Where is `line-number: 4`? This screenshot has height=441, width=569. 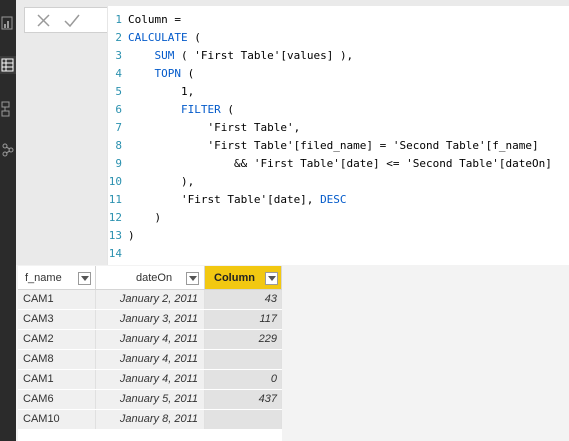
line-number: 4 is located at coordinates (118, 73).